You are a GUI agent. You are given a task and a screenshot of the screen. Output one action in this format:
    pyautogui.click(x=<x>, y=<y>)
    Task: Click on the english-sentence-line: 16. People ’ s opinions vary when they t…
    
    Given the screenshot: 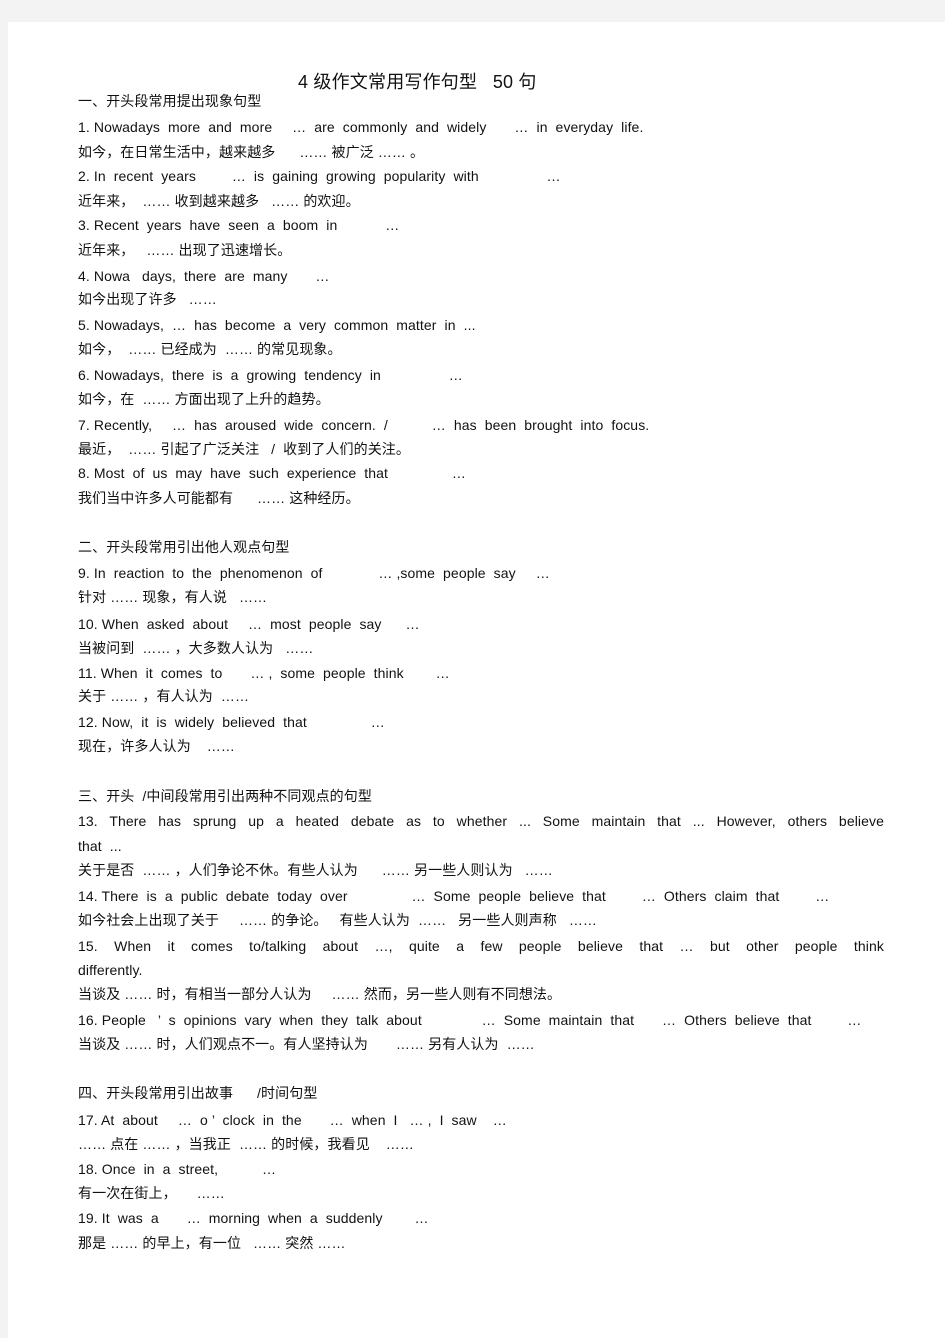 What is the action you would take?
    pyautogui.click(x=470, y=1020)
    